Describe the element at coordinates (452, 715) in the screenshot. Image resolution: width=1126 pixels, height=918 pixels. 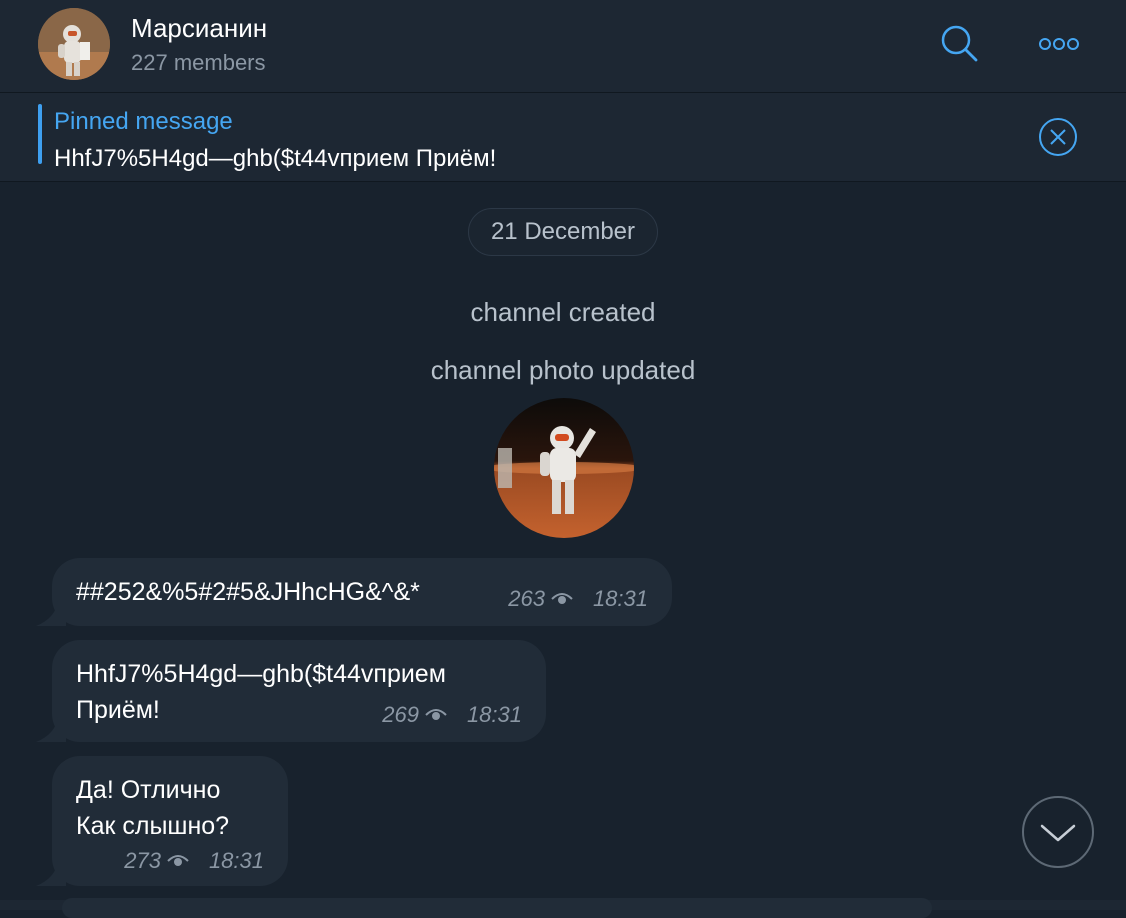
I see `message-meta: 269 18:31` at that location.